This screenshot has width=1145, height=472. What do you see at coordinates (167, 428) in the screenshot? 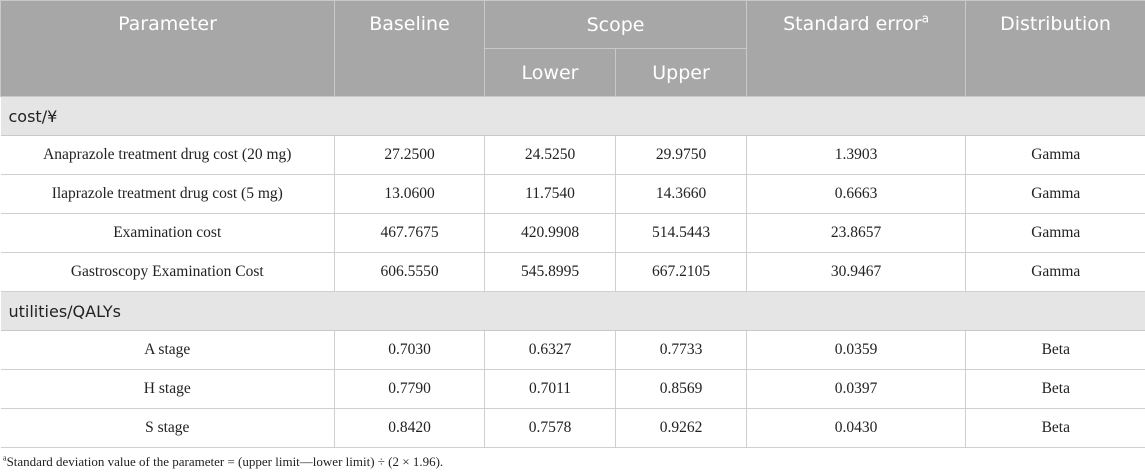
I see `parameter-cell: S stage` at bounding box center [167, 428].